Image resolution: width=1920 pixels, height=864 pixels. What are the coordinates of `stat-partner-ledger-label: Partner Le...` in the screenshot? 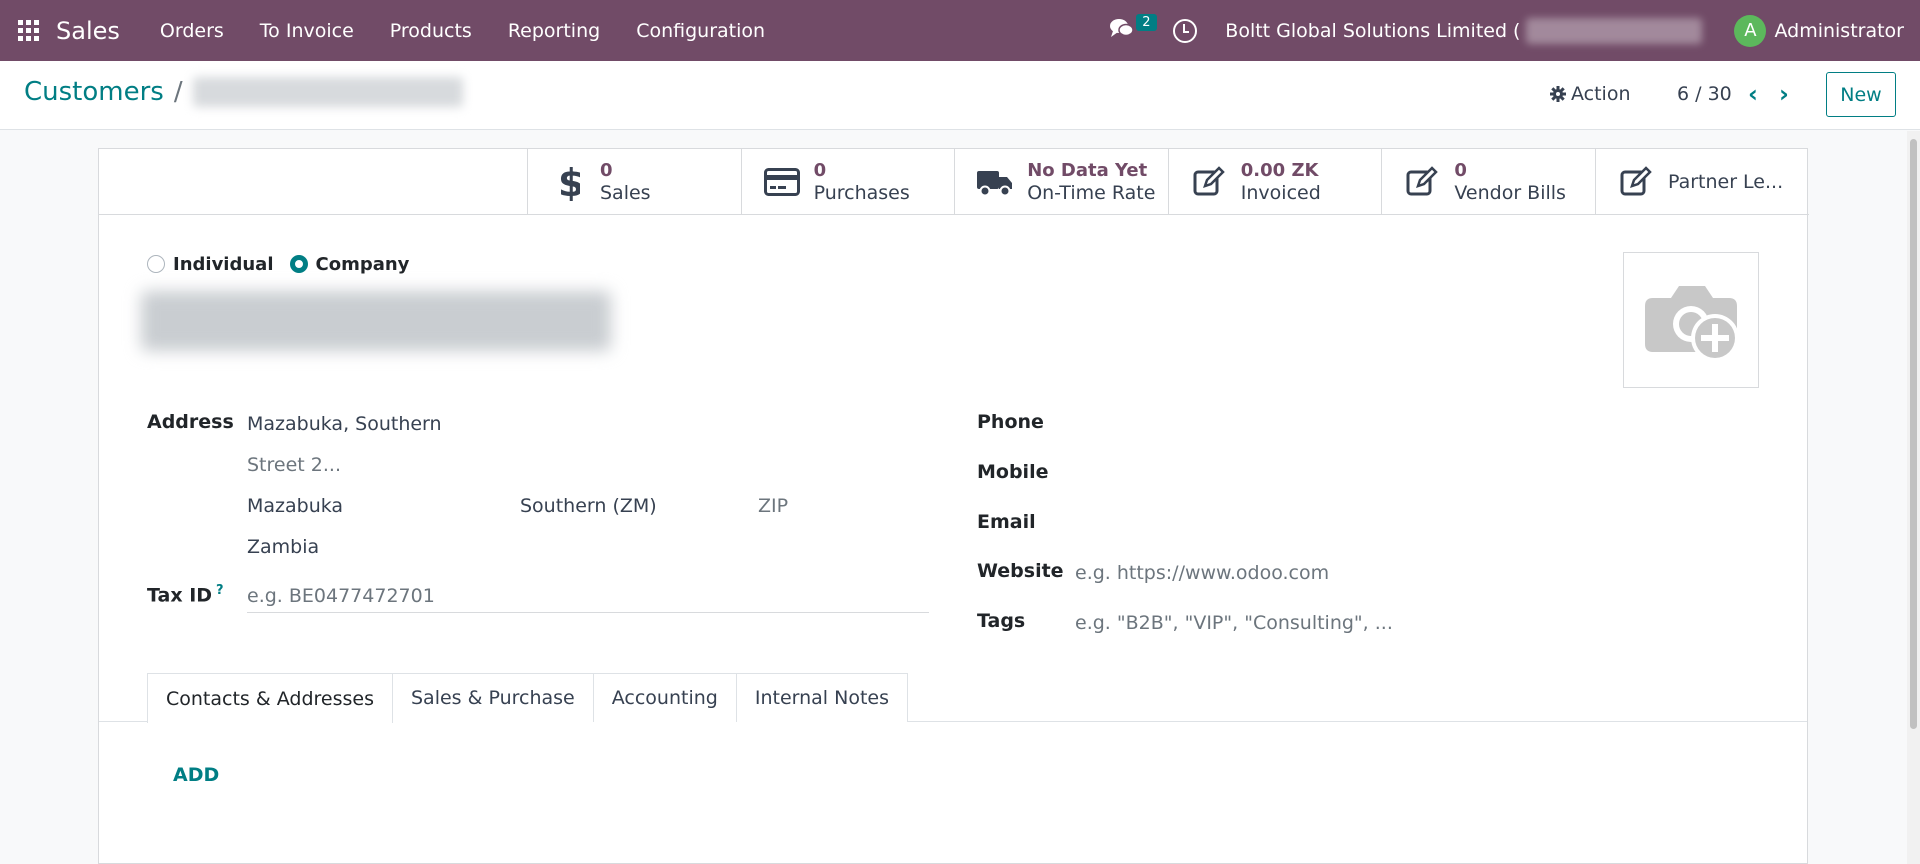 It's located at (1725, 182).